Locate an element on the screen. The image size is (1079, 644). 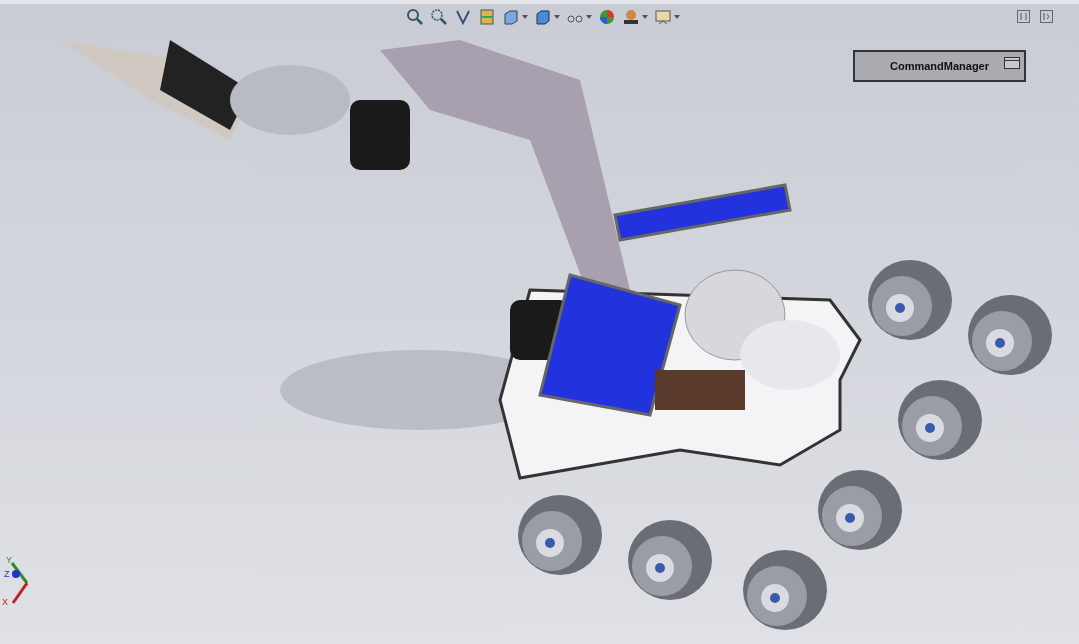
axis-label: X is located at coordinates (5, 602).